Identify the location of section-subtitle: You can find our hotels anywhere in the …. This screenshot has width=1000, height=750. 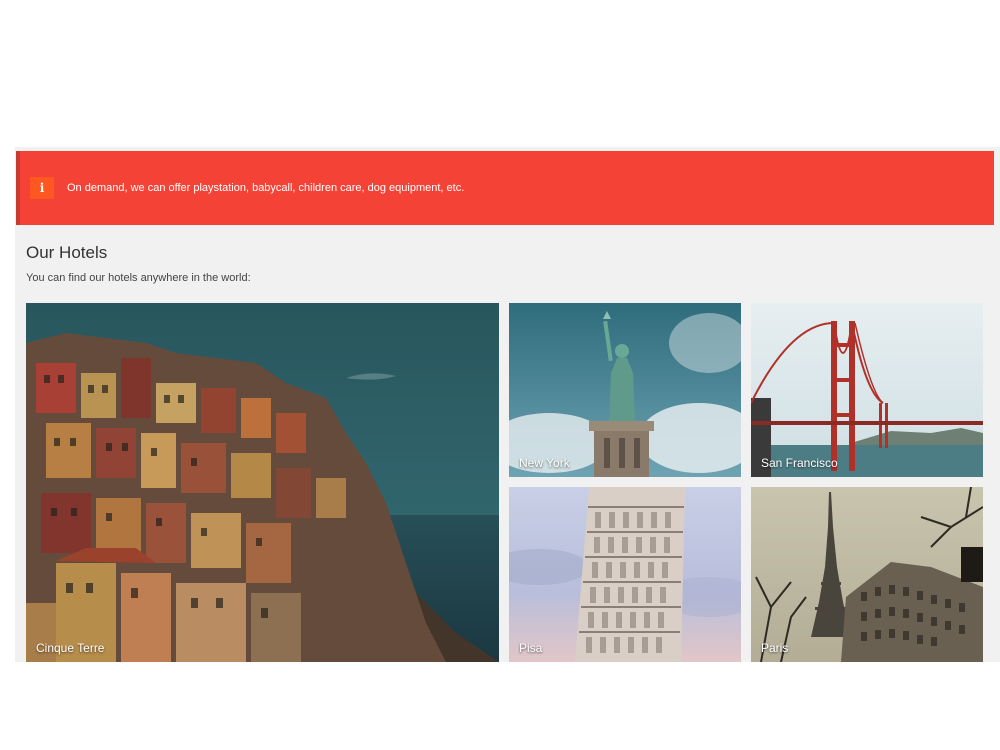
(138, 278).